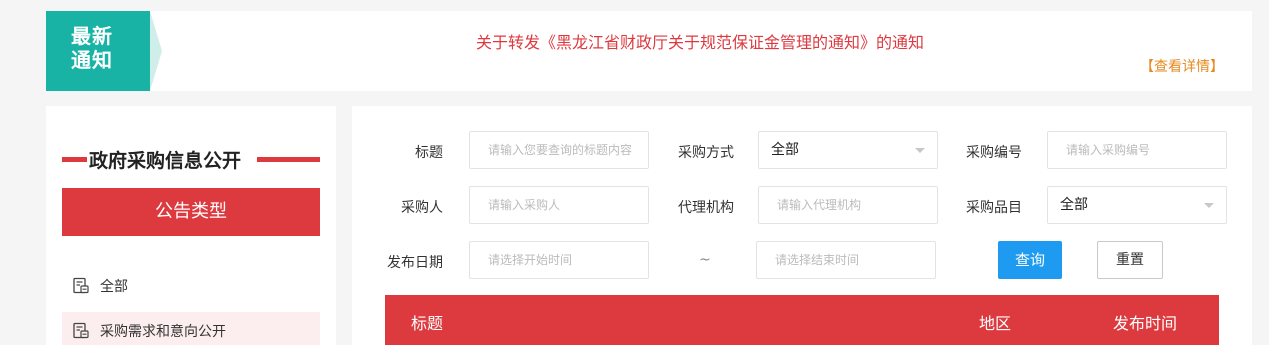 The height and width of the screenshot is (345, 1269). I want to click on buyer-input: 请输入采购人, so click(559, 205).